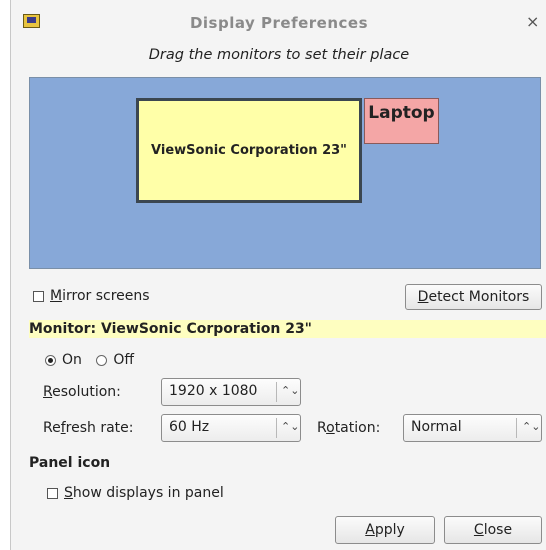 This screenshot has width=546, height=550. What do you see at coordinates (479, 297) in the screenshot?
I see `detect-label: etect Monitors` at bounding box center [479, 297].